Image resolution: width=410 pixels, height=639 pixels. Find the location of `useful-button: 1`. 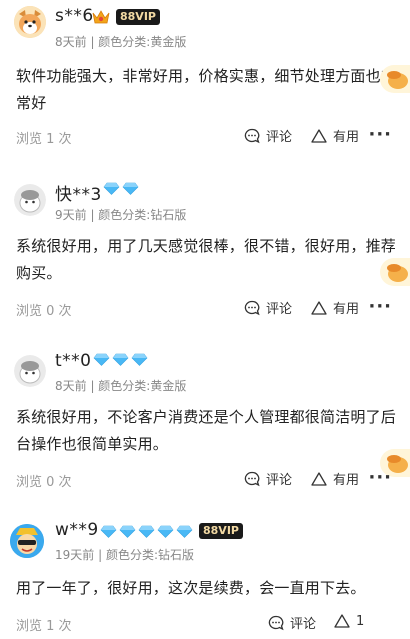

useful-button: 1 is located at coordinates (349, 621).